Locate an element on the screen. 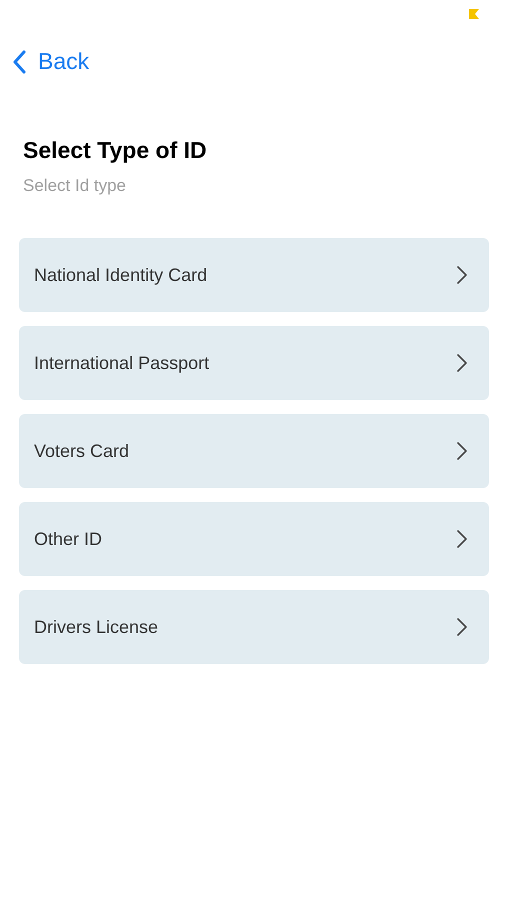 Image resolution: width=507 pixels, height=900 pixels. id-type-option: Other ID is located at coordinates (254, 539).